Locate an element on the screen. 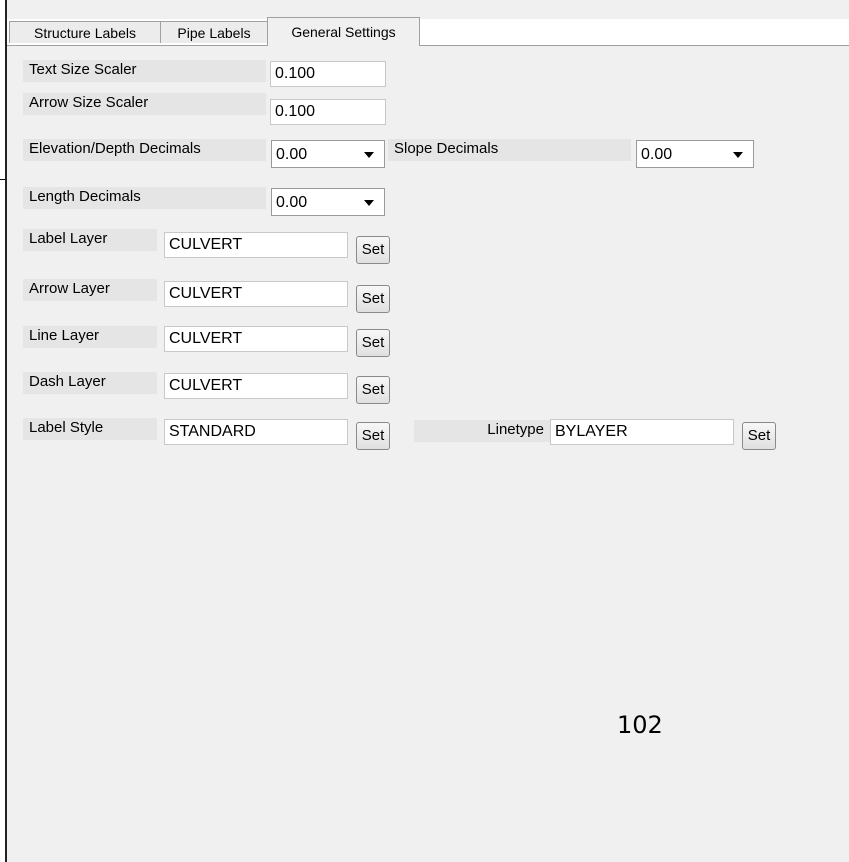 This screenshot has width=849, height=862. line-layer-input: CULVERT is located at coordinates (256, 339).